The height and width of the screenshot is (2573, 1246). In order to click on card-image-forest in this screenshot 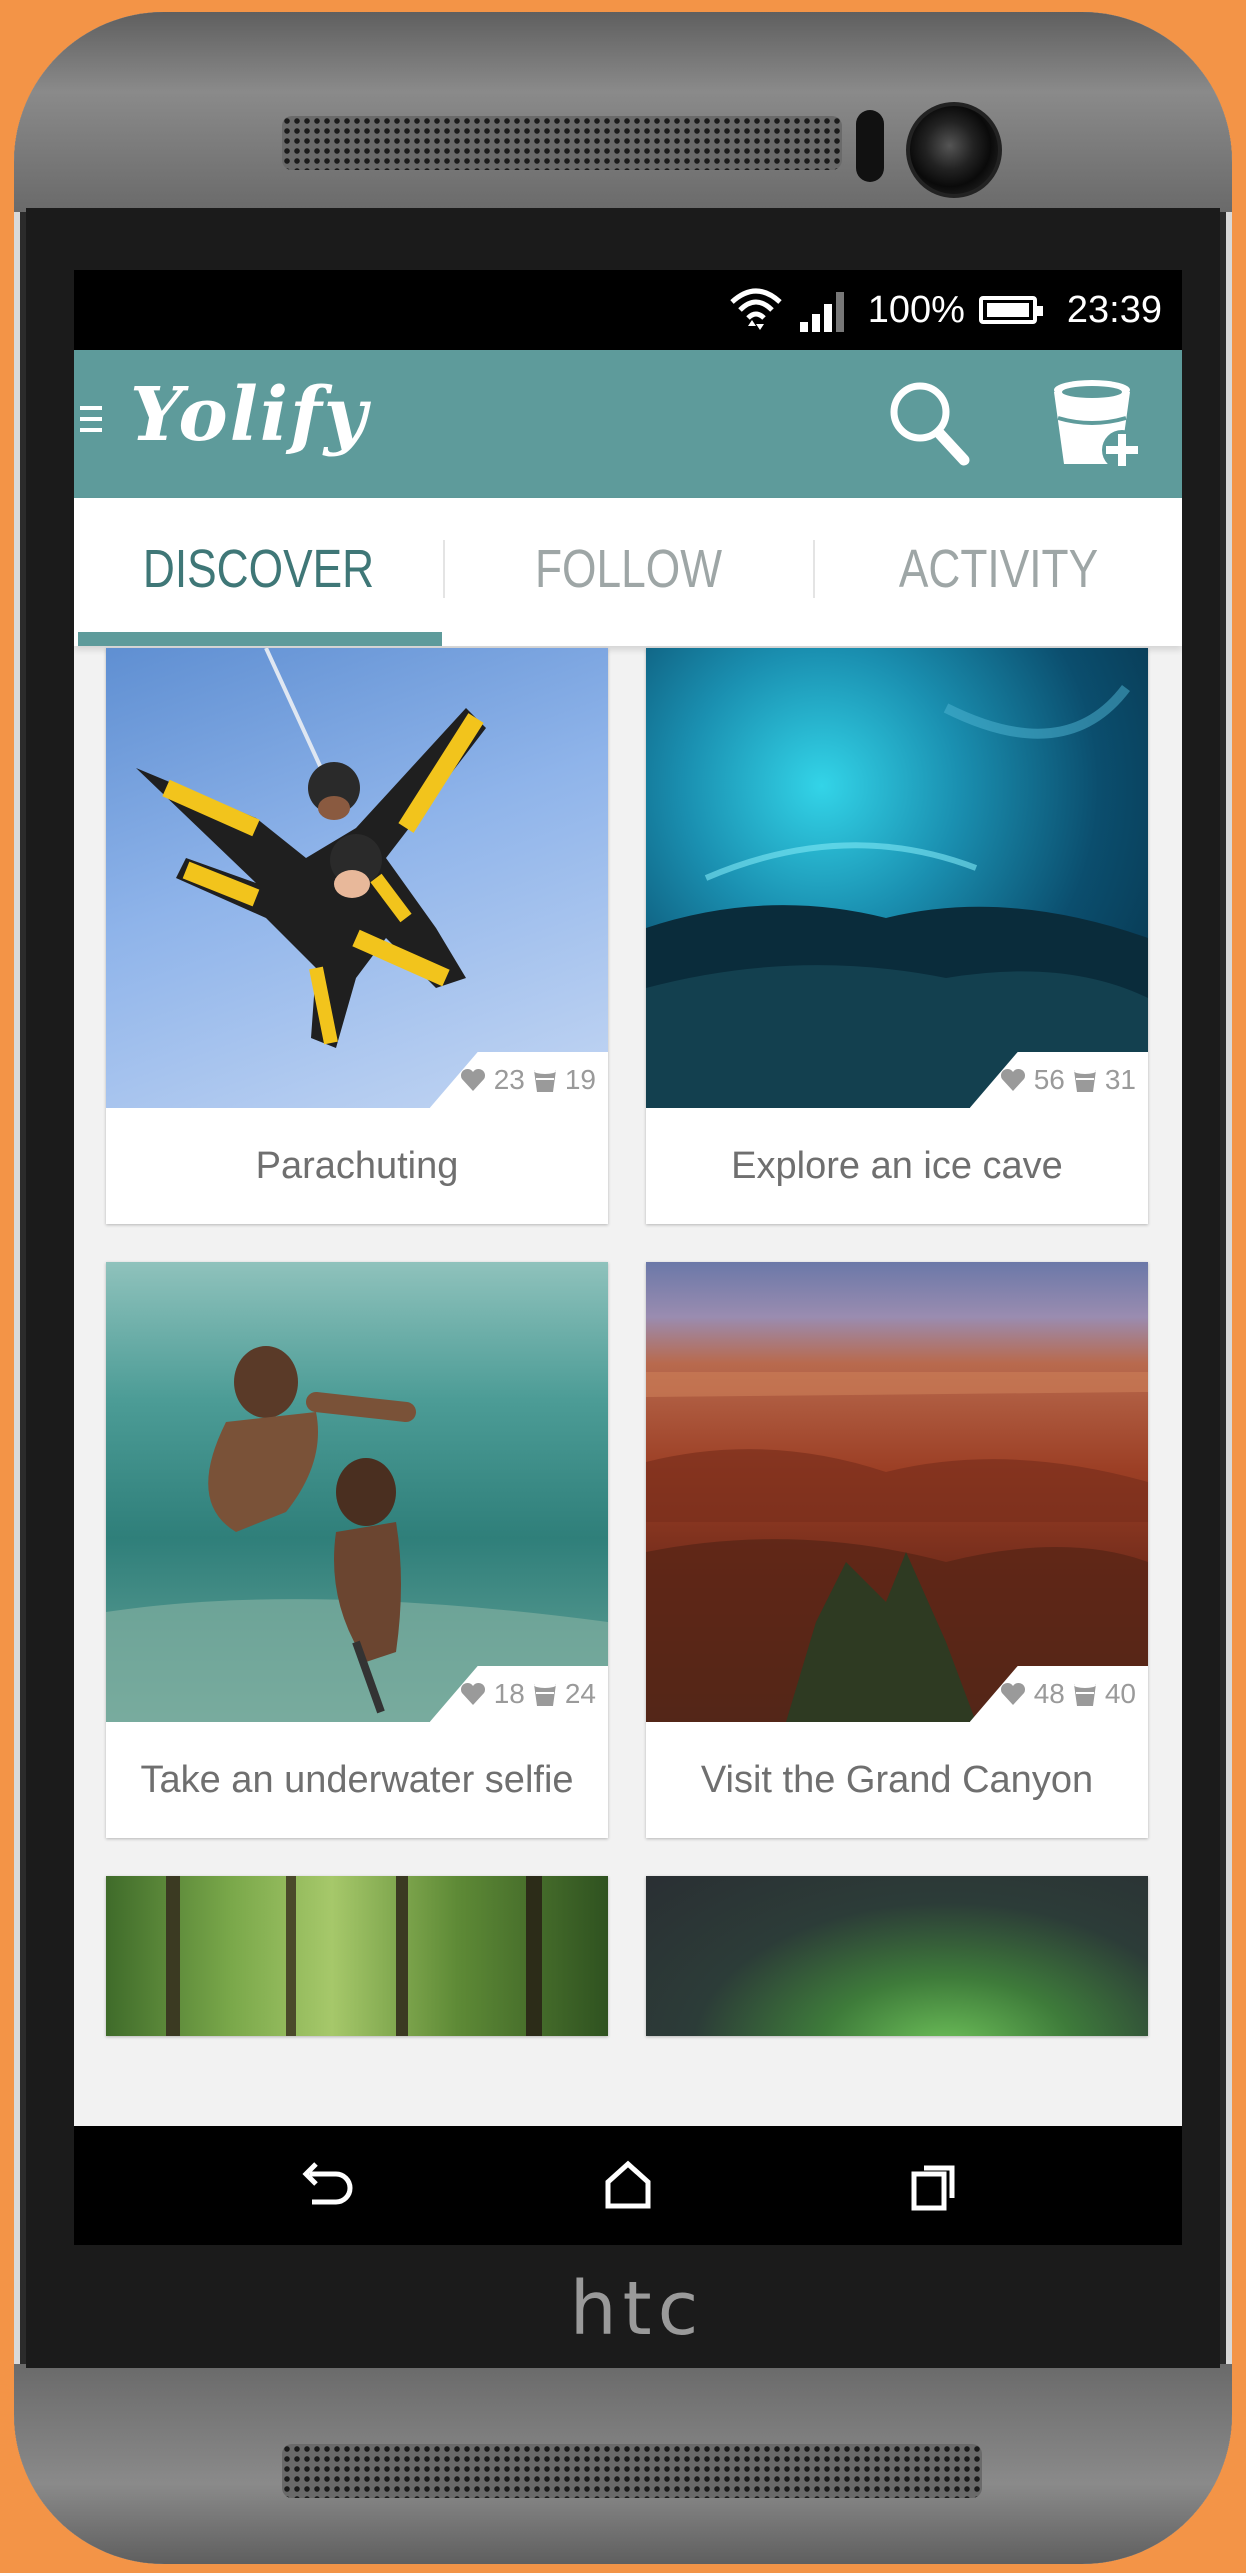, I will do `click(357, 1956)`.